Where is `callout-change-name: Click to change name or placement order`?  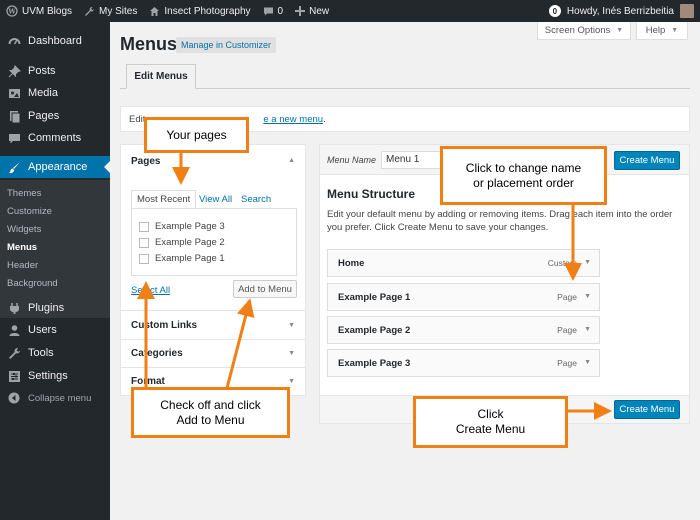
callout-change-name: Click to change name or placement order is located at coordinates (523, 175).